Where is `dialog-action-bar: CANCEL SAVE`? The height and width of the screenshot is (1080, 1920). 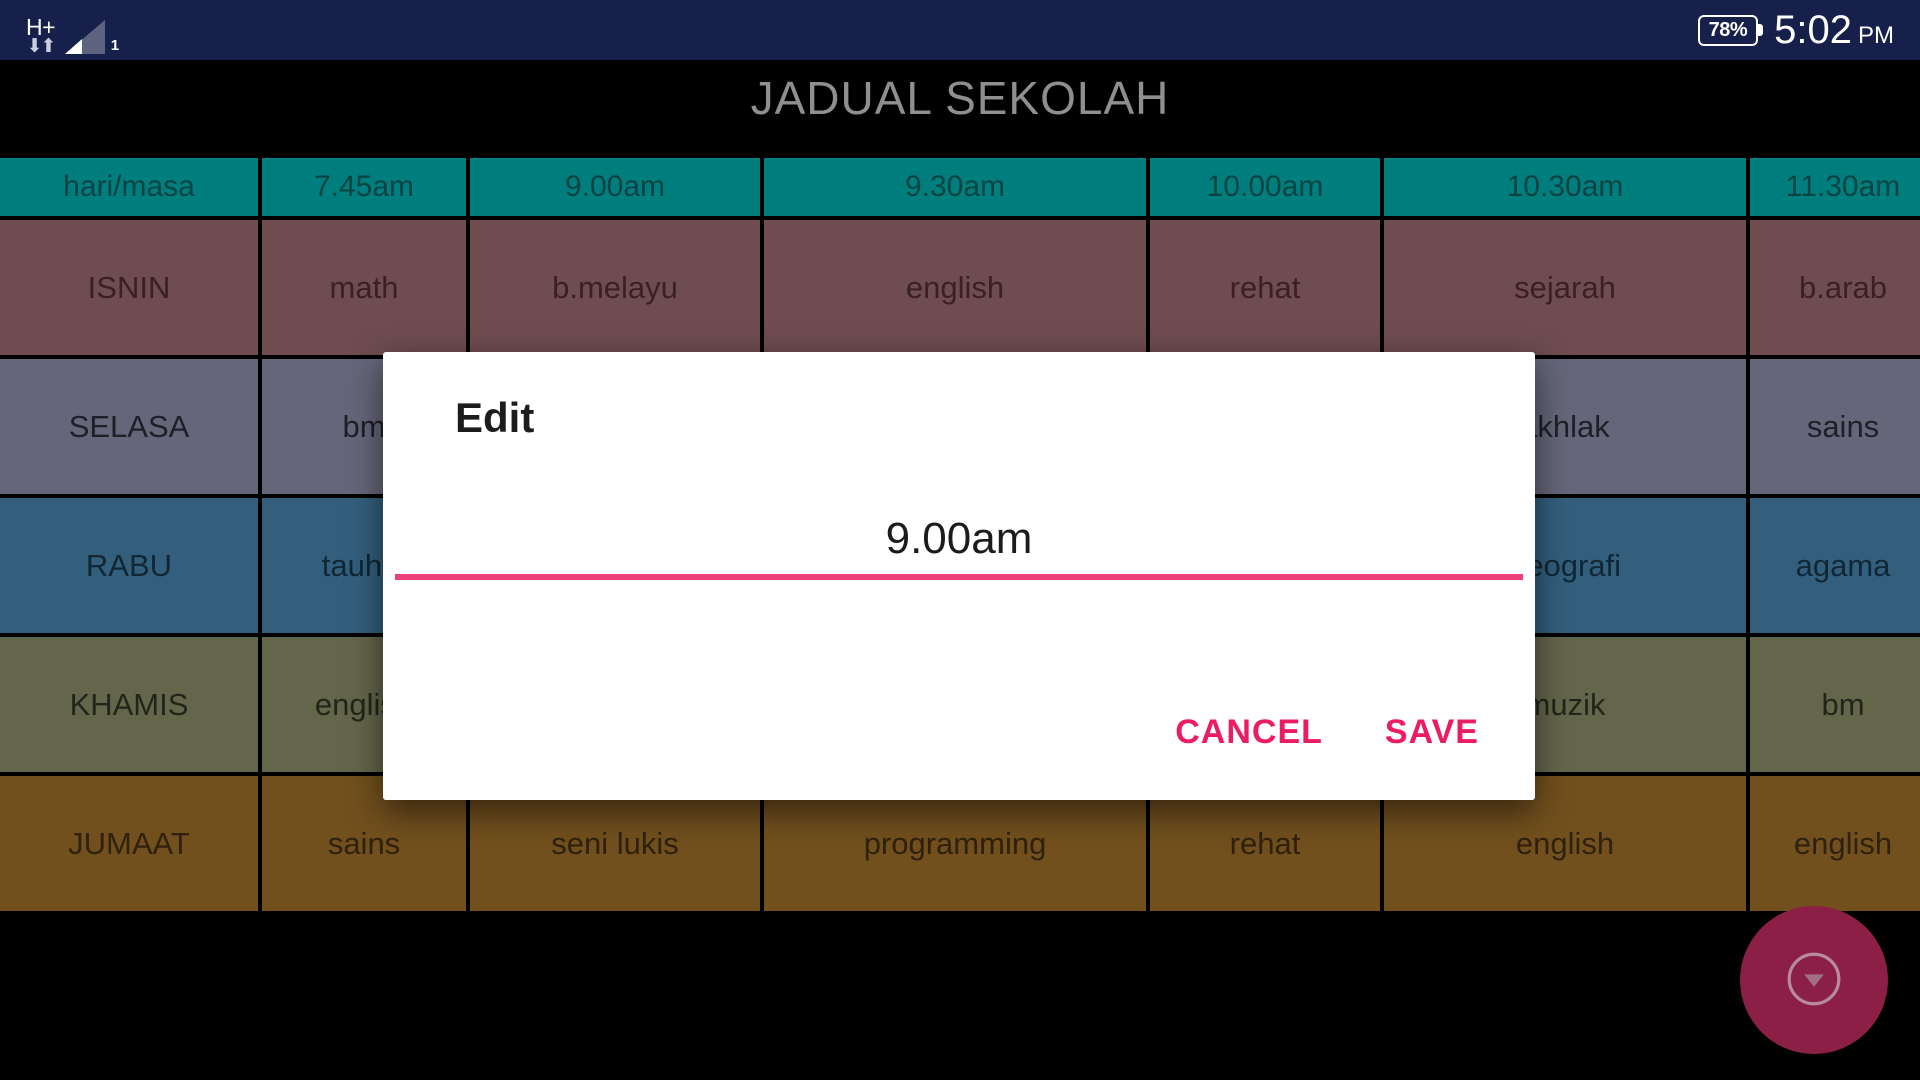 dialog-action-bar: CANCEL SAVE is located at coordinates (1327, 732).